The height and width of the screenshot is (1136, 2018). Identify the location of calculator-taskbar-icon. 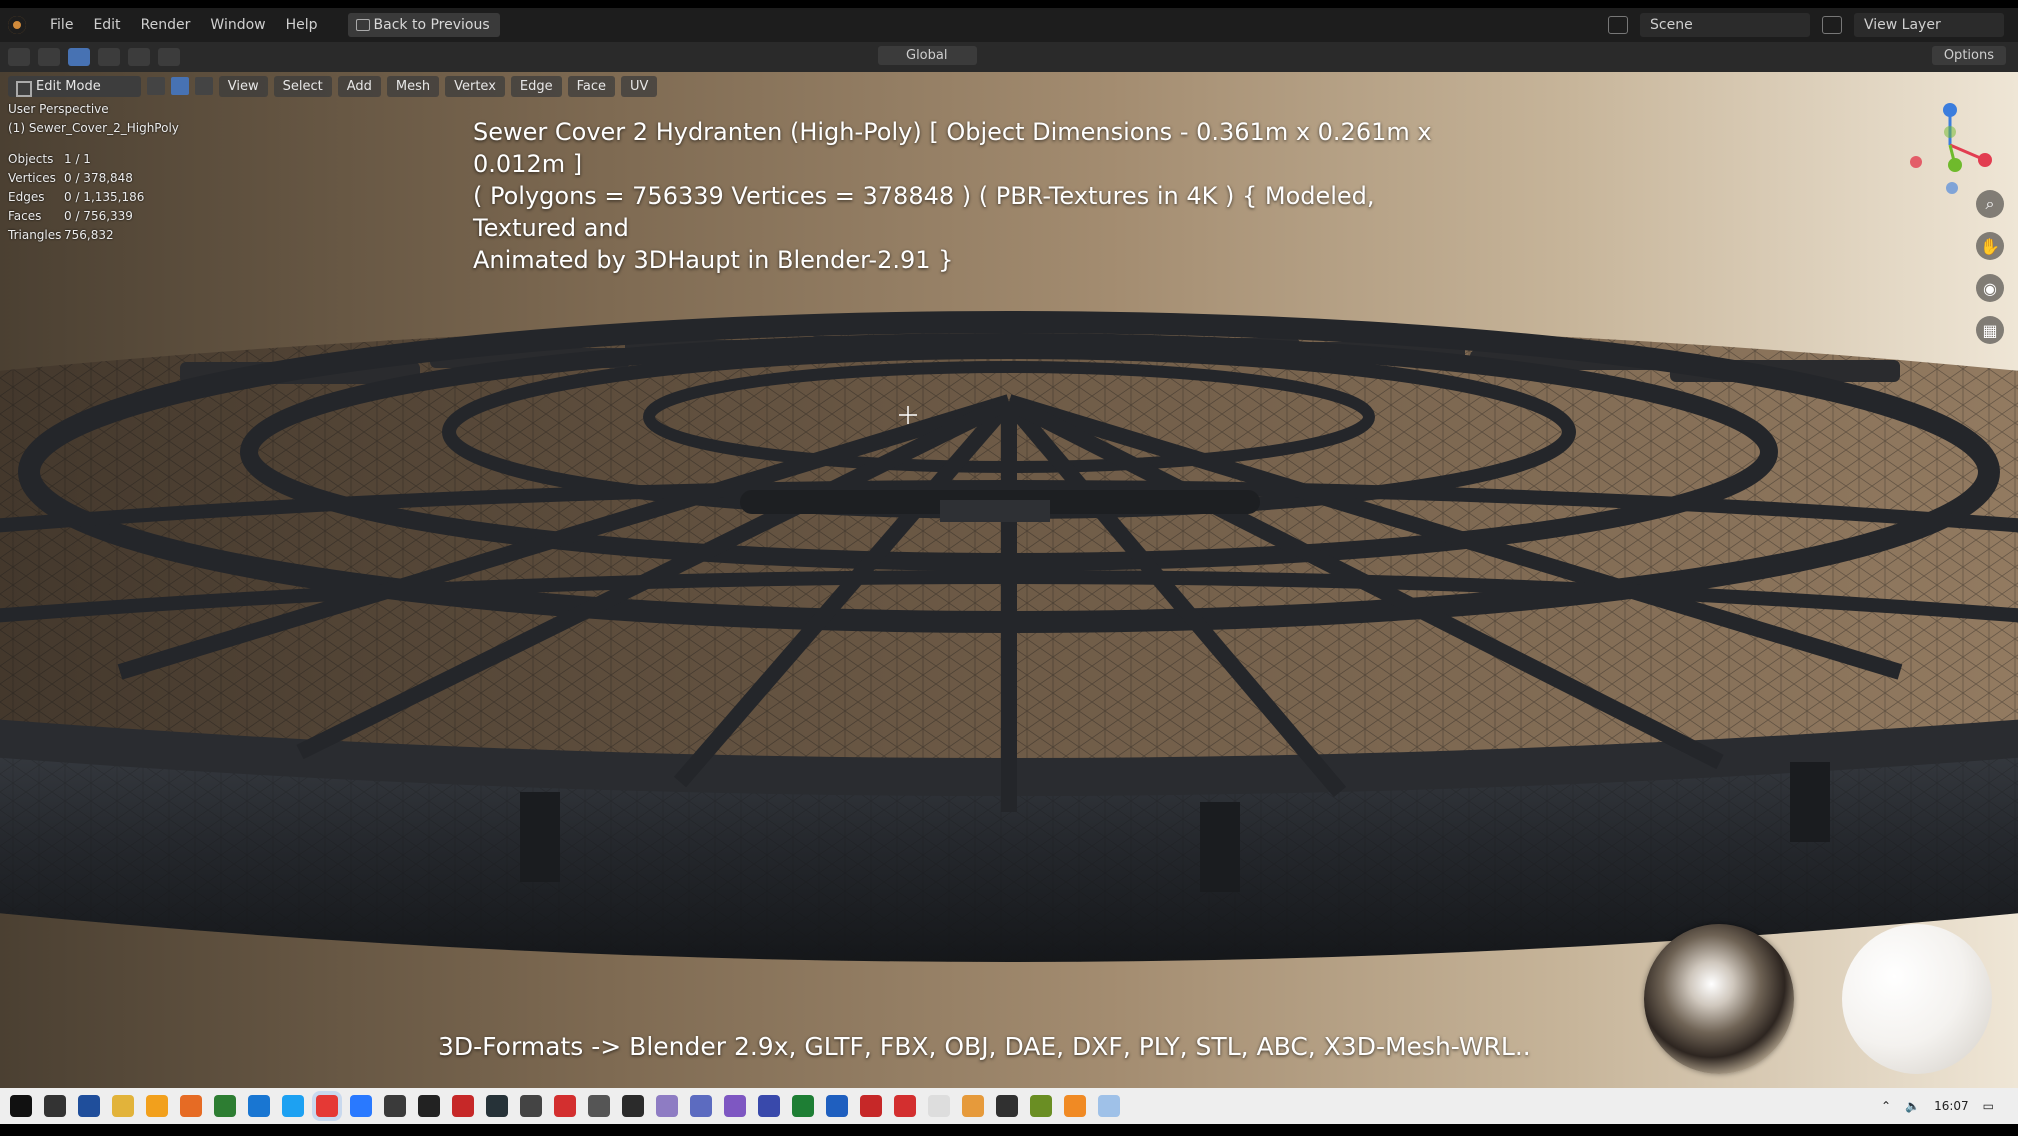
(701, 1106).